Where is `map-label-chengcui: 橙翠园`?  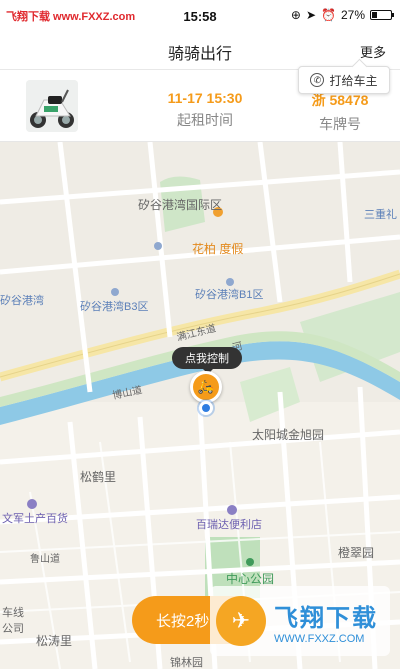
map-label-chengcui: 橙翠园 is located at coordinates (356, 553).